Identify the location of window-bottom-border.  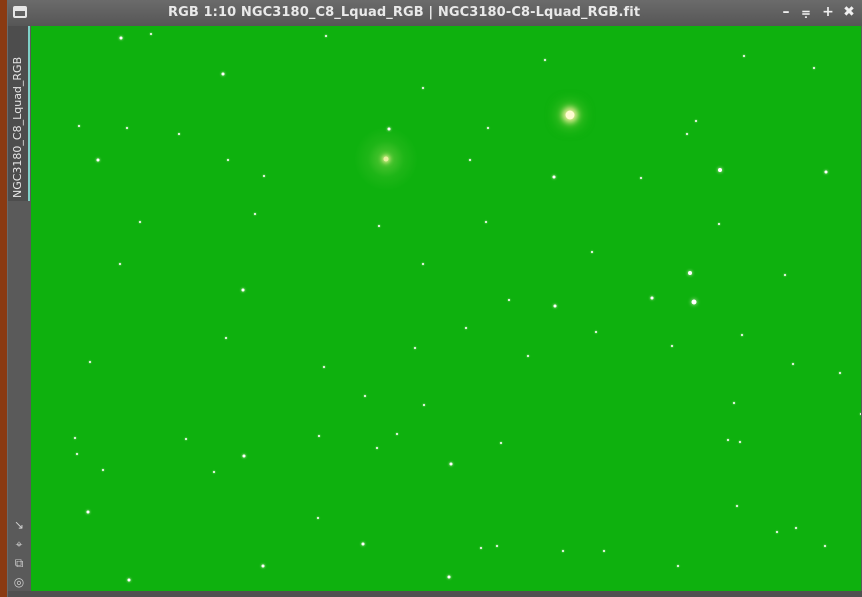
(435, 594).